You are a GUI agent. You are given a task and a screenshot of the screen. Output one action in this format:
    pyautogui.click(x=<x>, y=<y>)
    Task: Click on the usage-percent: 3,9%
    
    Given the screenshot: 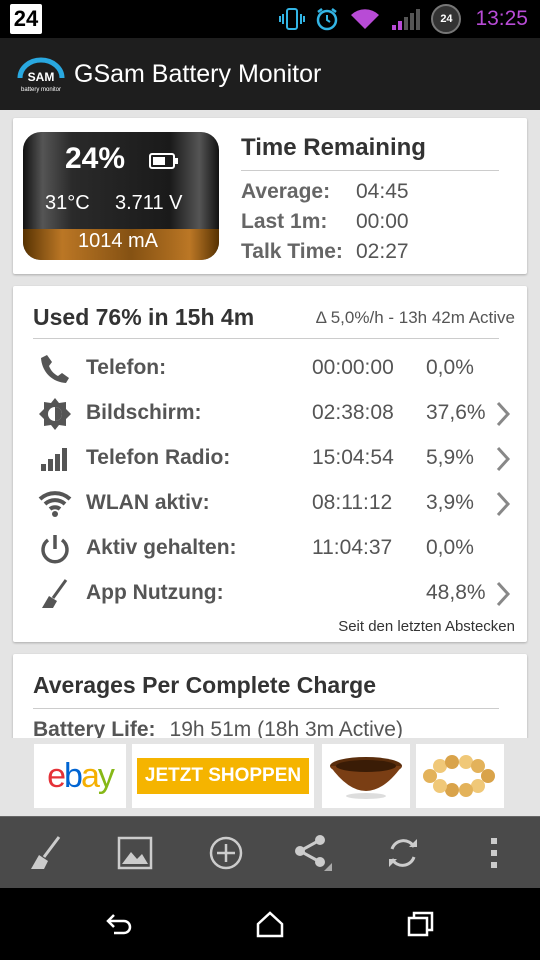 What is the action you would take?
    pyautogui.click(x=450, y=502)
    